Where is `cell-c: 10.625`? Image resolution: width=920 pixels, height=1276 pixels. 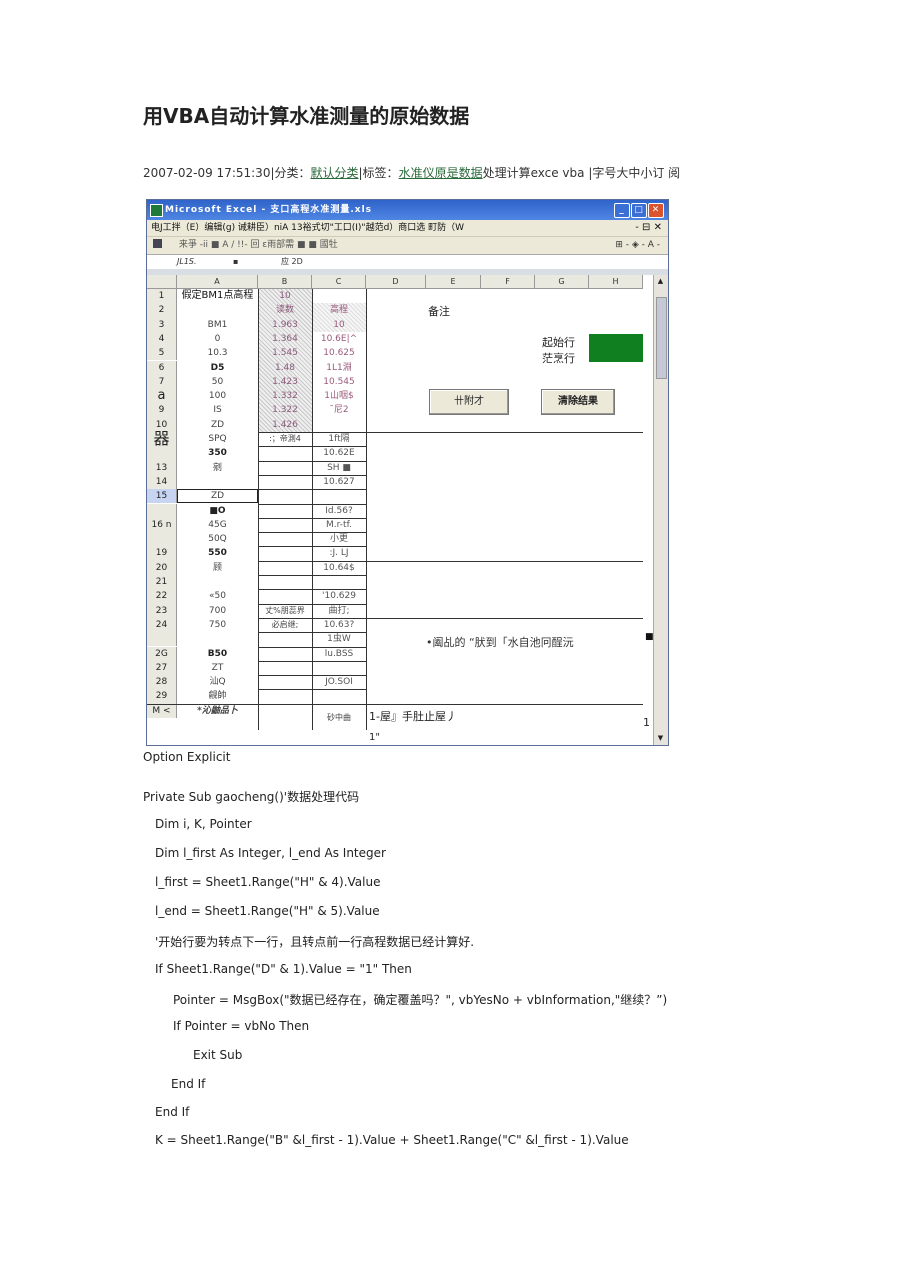 cell-c: 10.625 is located at coordinates (339, 353).